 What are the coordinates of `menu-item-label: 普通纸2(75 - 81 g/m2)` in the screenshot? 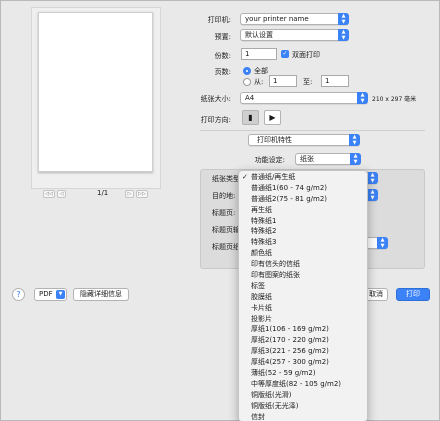 It's located at (289, 198).